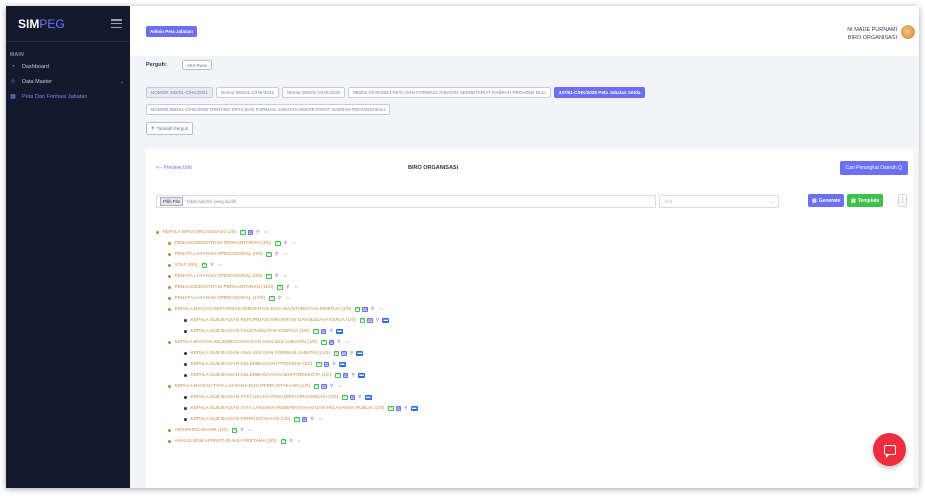  What do you see at coordinates (314, 92) in the screenshot?
I see `perguh-tab: Nomor 905/01-C/HK/2022` at bounding box center [314, 92].